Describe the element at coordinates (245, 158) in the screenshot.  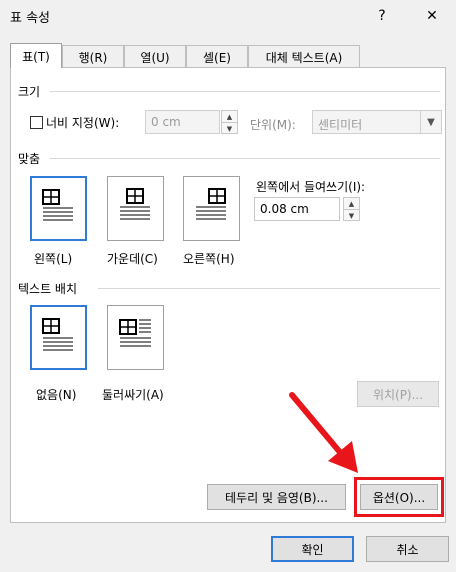
I see `alignment-divider` at that location.